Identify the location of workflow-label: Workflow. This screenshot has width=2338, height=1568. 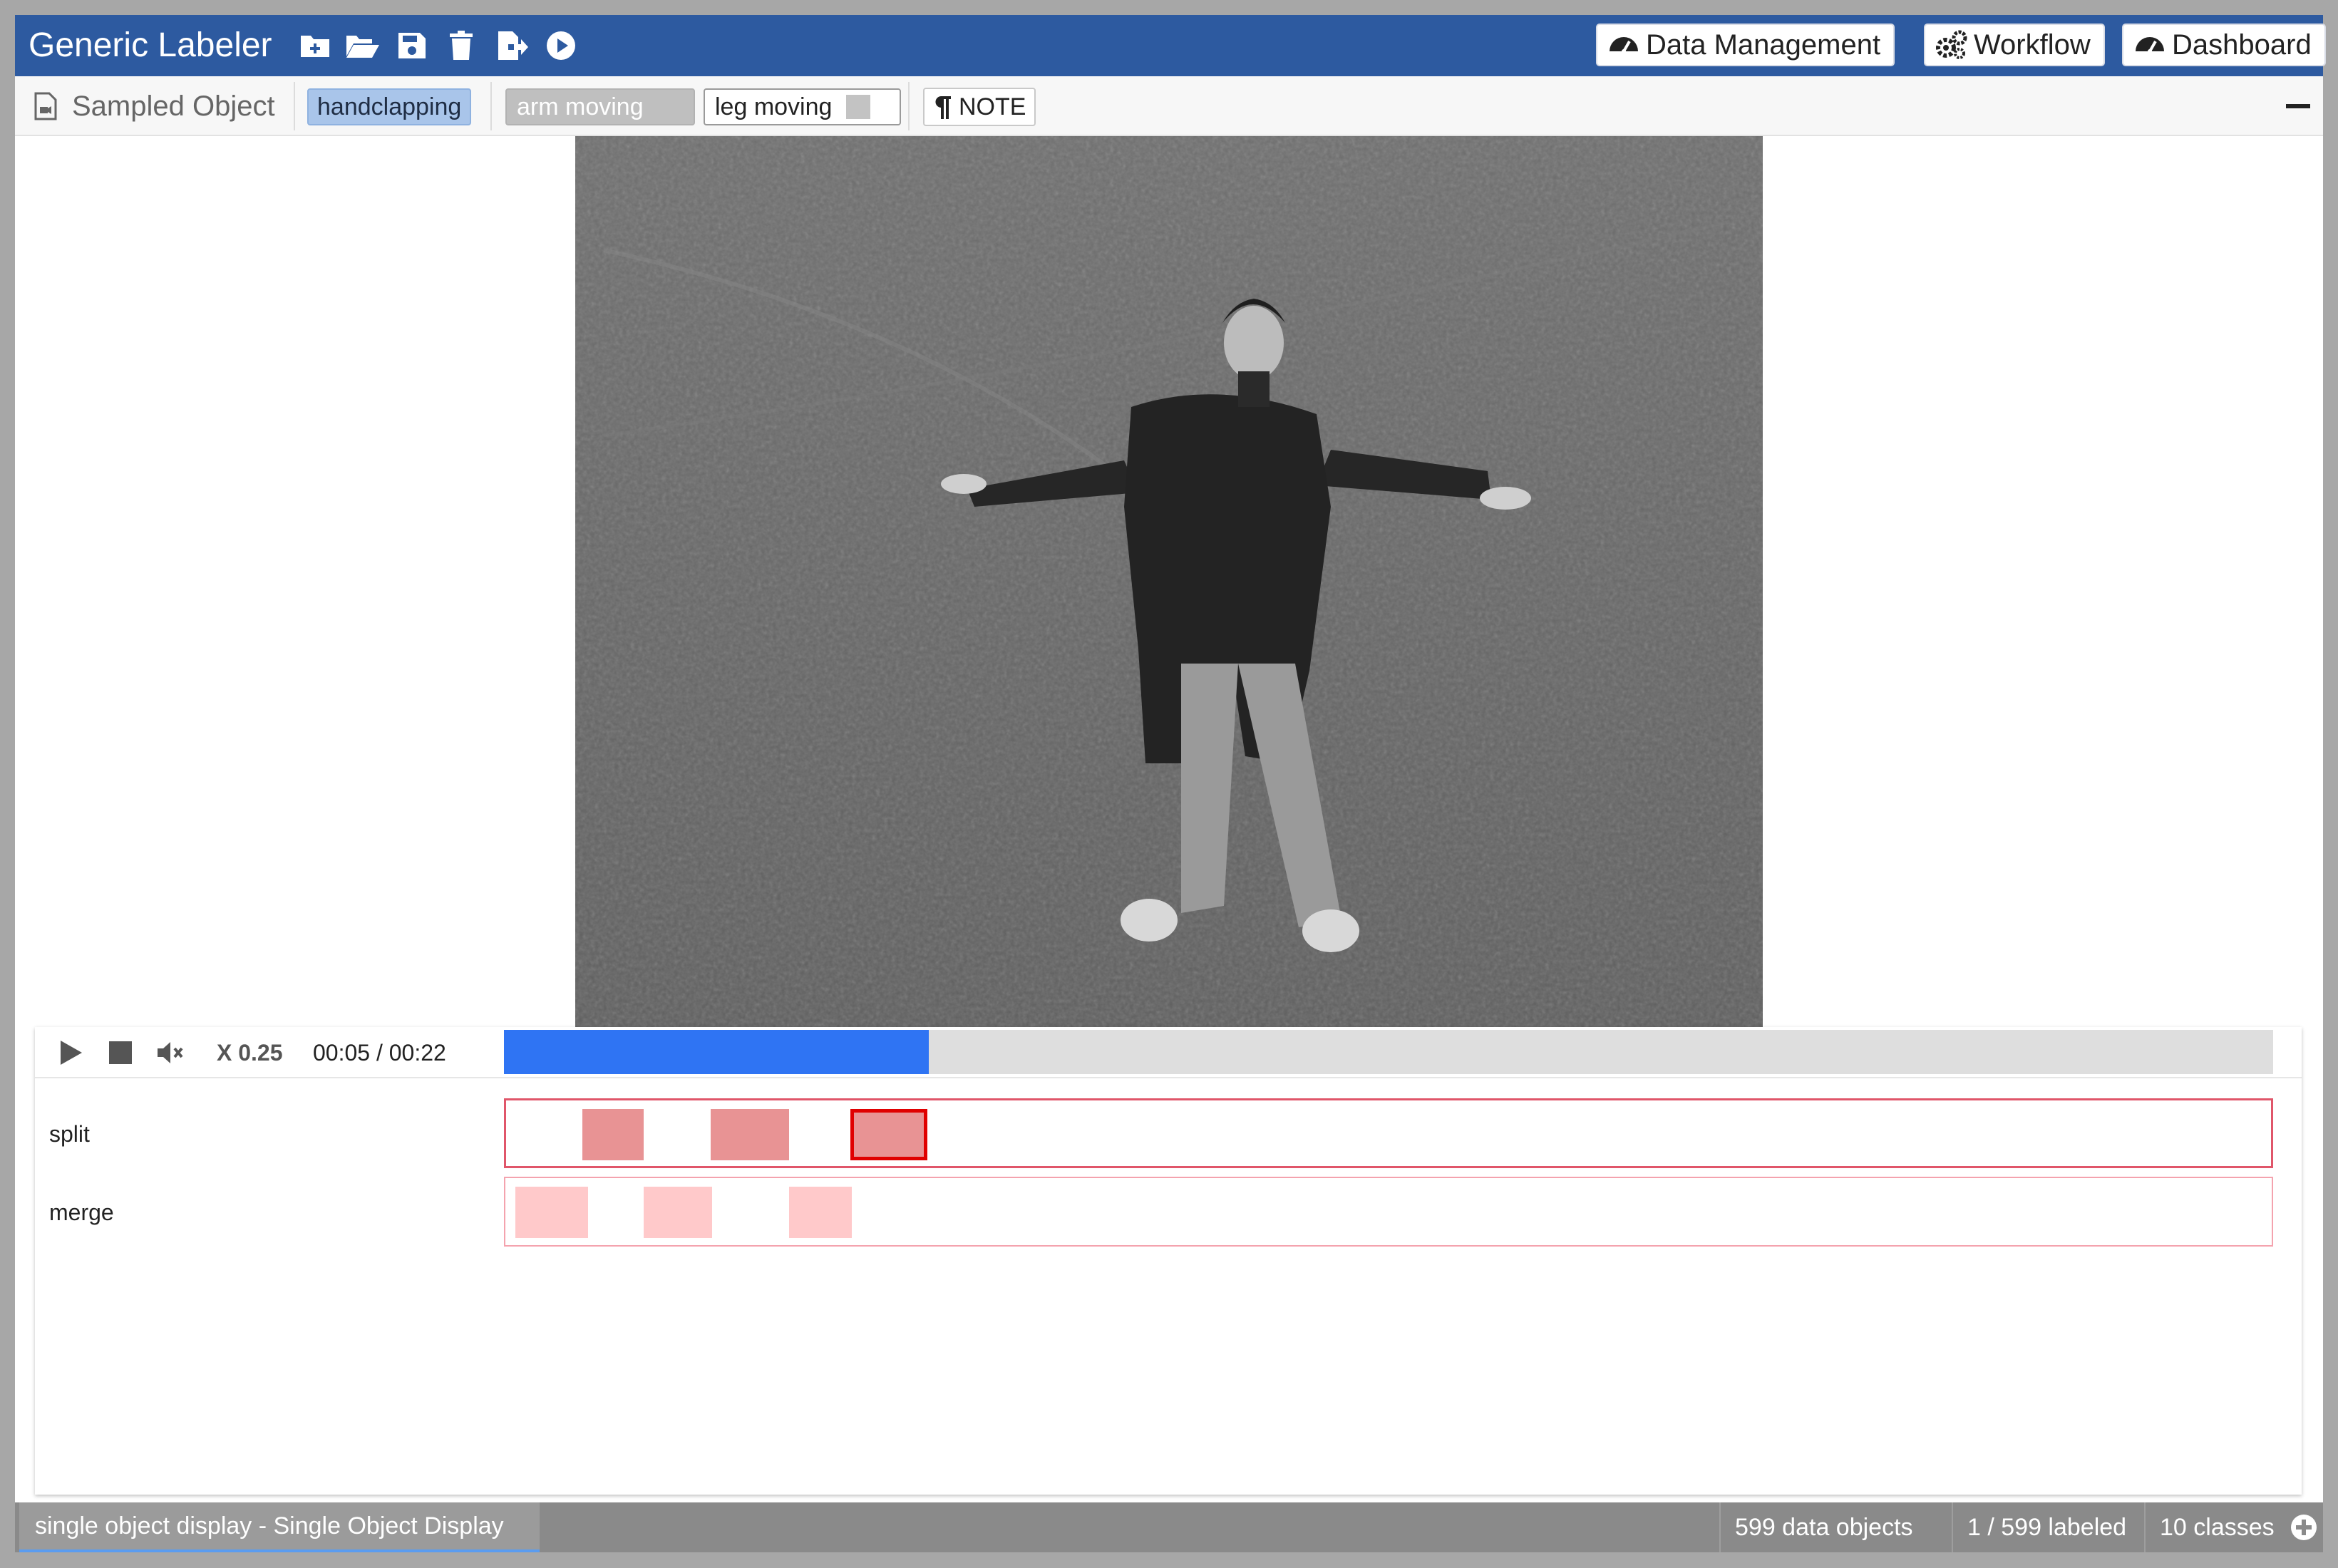
(2032, 45).